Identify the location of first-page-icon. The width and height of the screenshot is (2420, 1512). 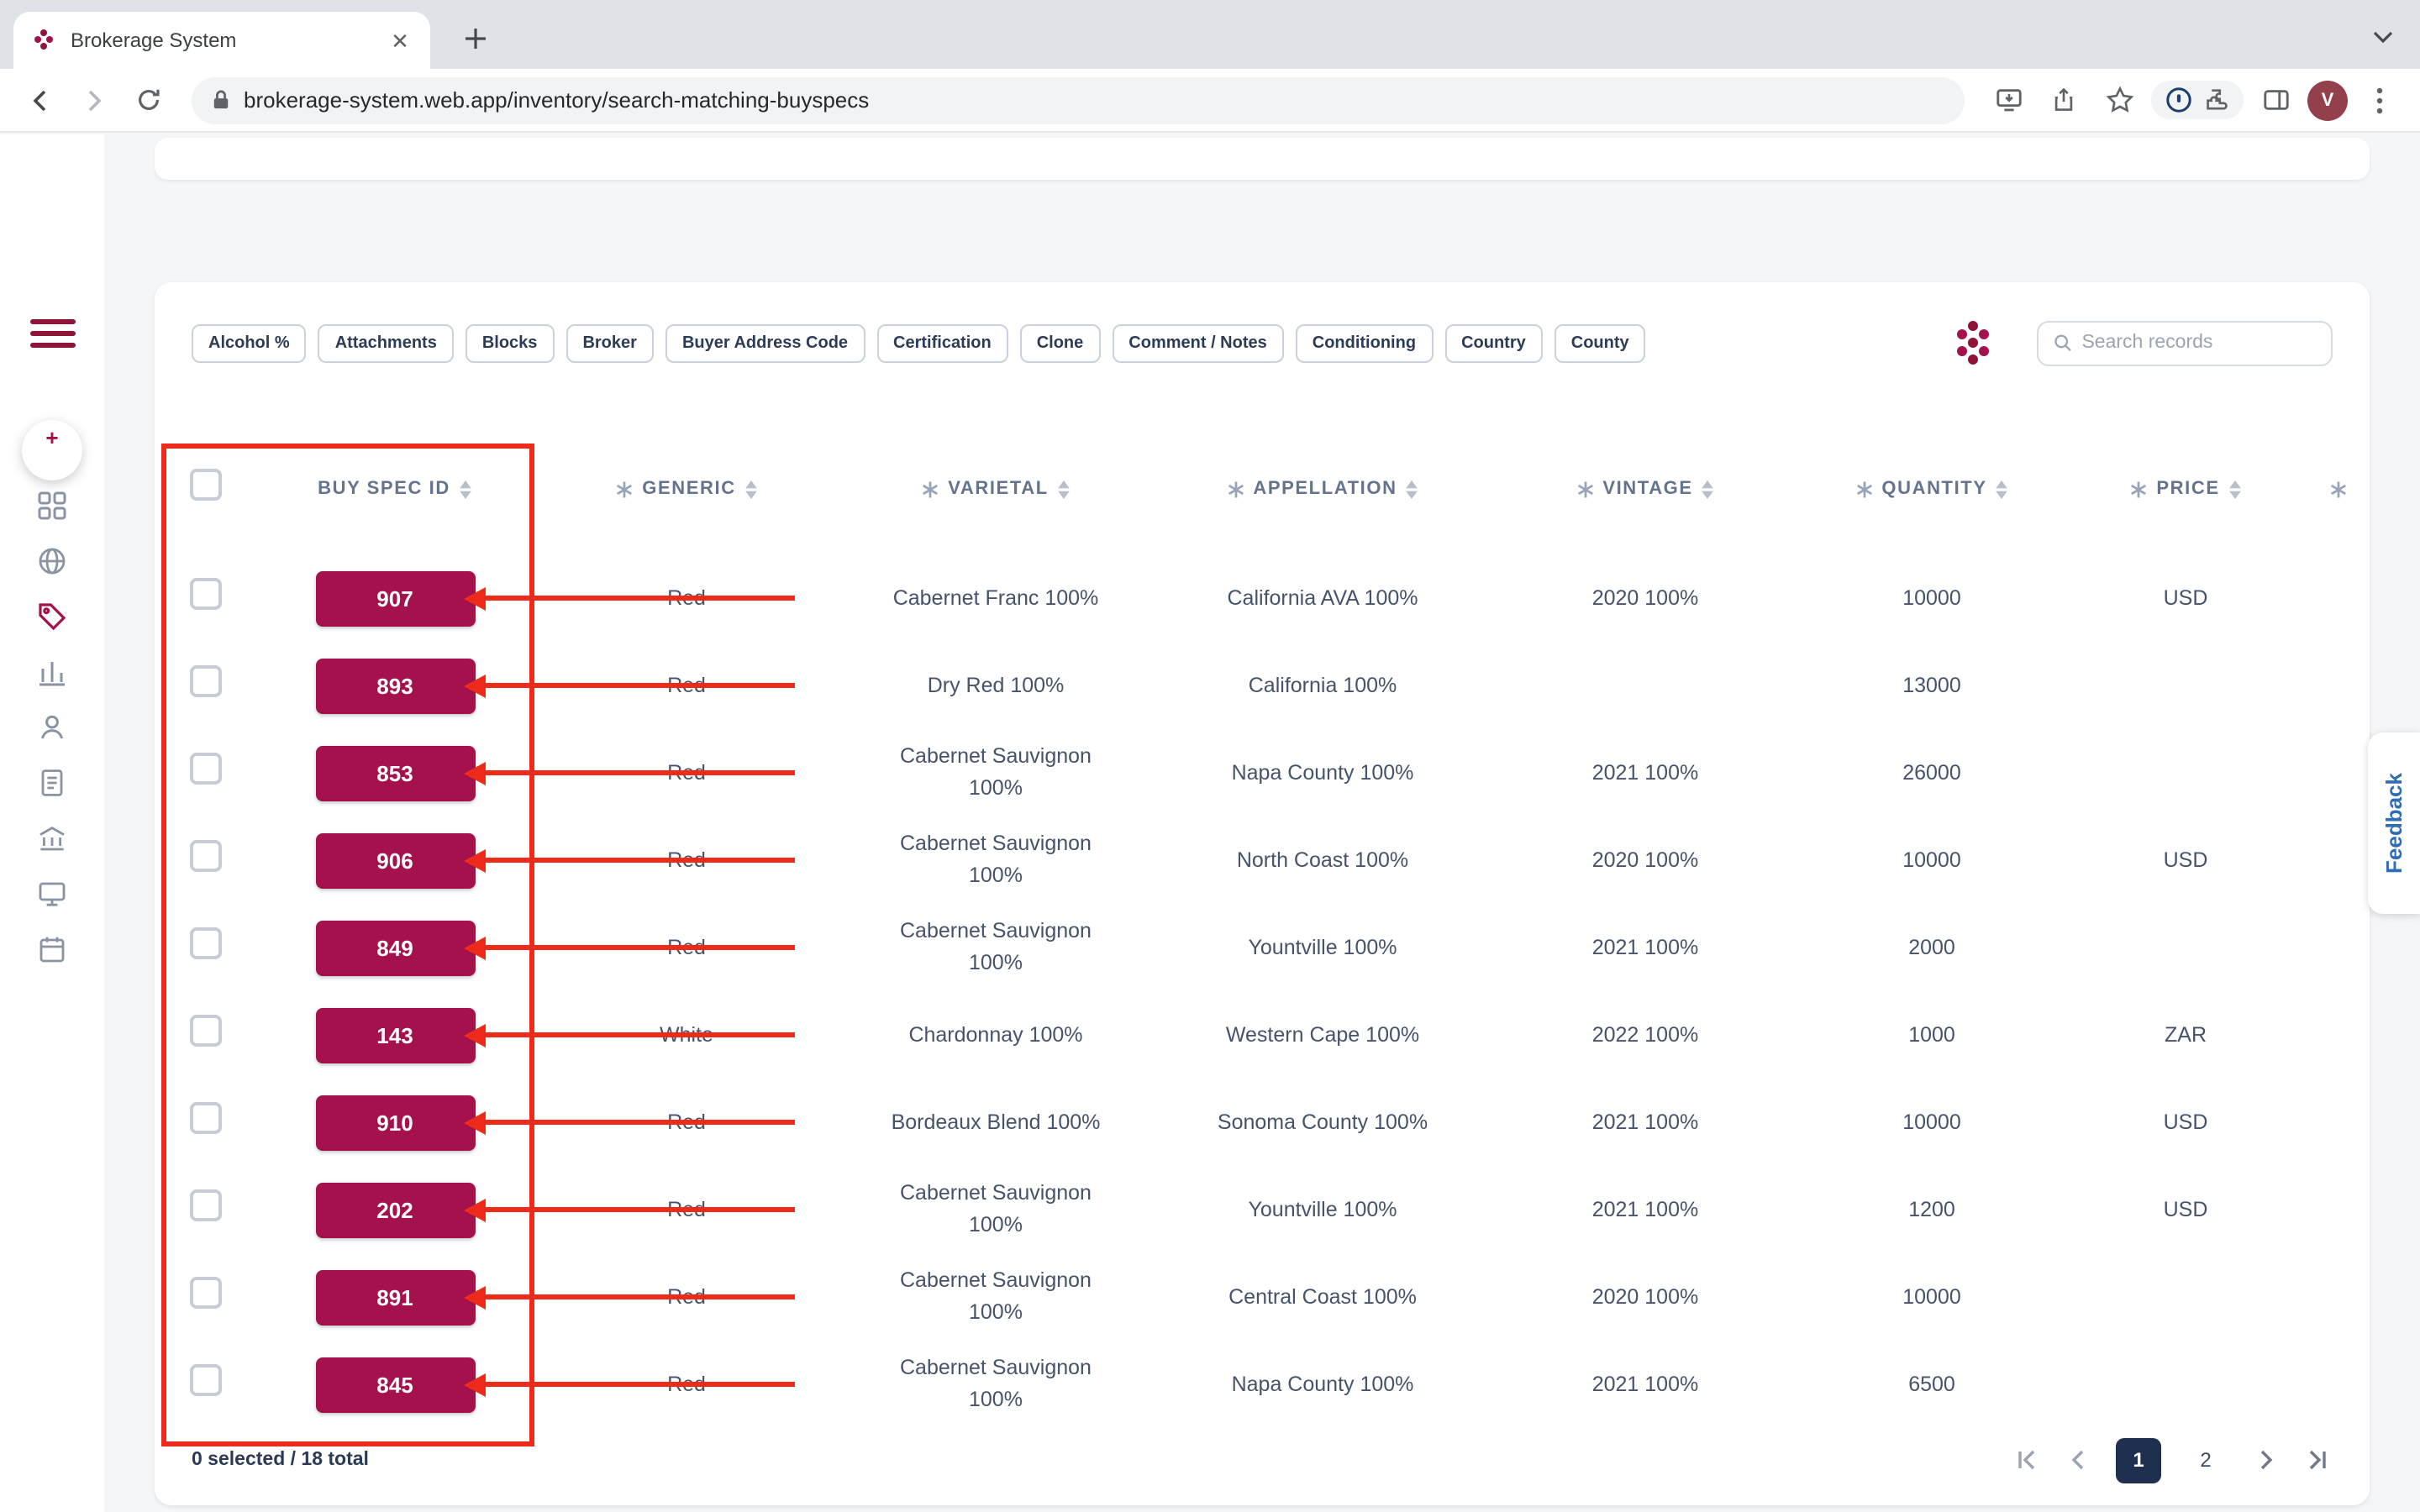
(2027, 1460).